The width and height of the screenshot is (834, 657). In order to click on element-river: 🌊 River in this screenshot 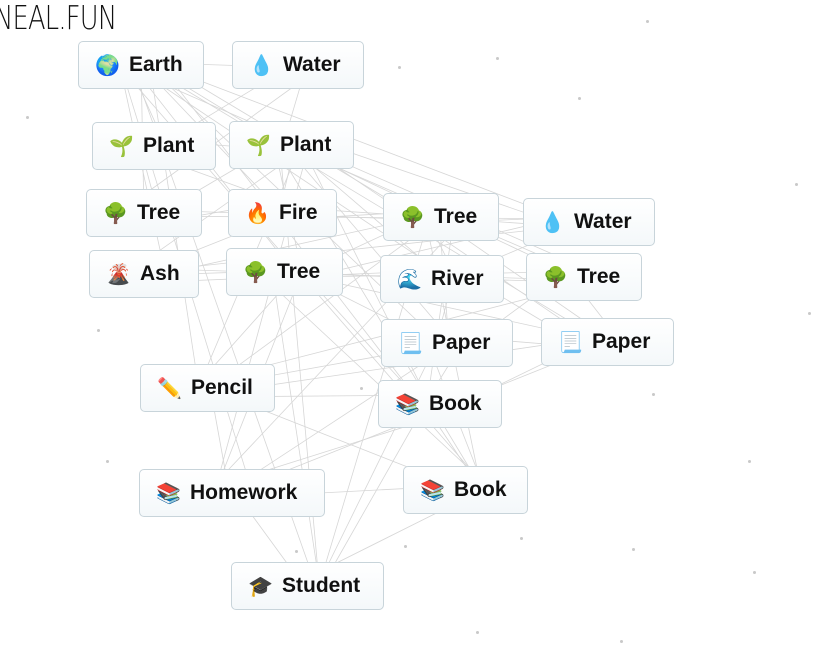, I will do `click(442, 279)`.